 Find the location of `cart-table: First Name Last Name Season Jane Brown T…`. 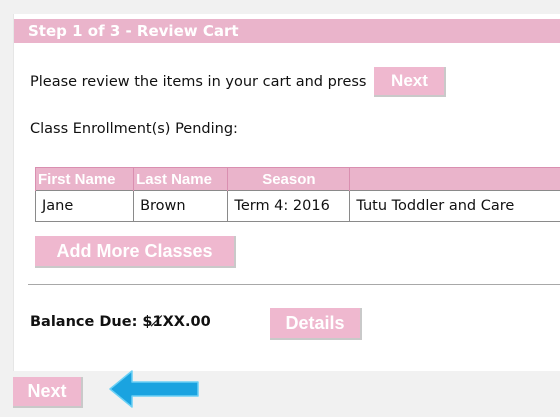

cart-table: First Name Last Name Season Jane Brown T… is located at coordinates (297, 194).